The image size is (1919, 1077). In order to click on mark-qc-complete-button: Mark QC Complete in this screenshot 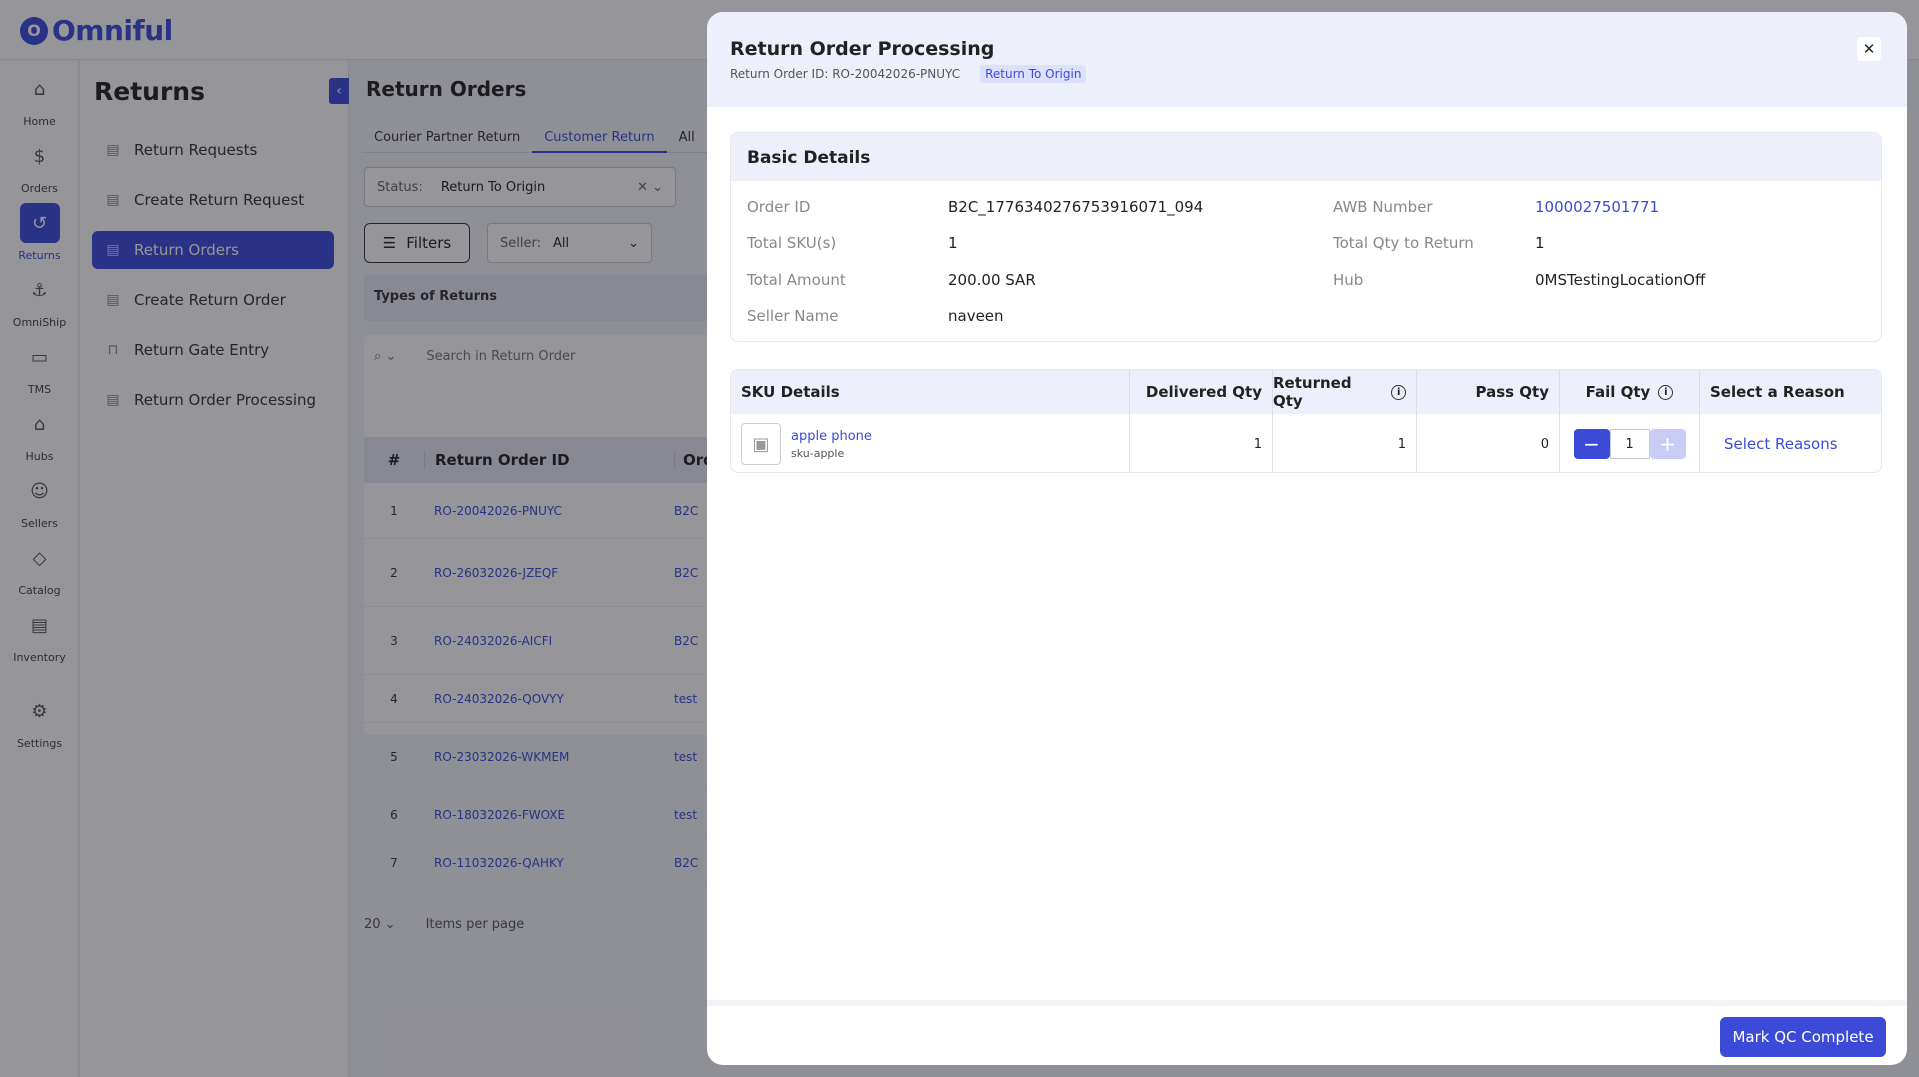, I will do `click(1803, 1037)`.